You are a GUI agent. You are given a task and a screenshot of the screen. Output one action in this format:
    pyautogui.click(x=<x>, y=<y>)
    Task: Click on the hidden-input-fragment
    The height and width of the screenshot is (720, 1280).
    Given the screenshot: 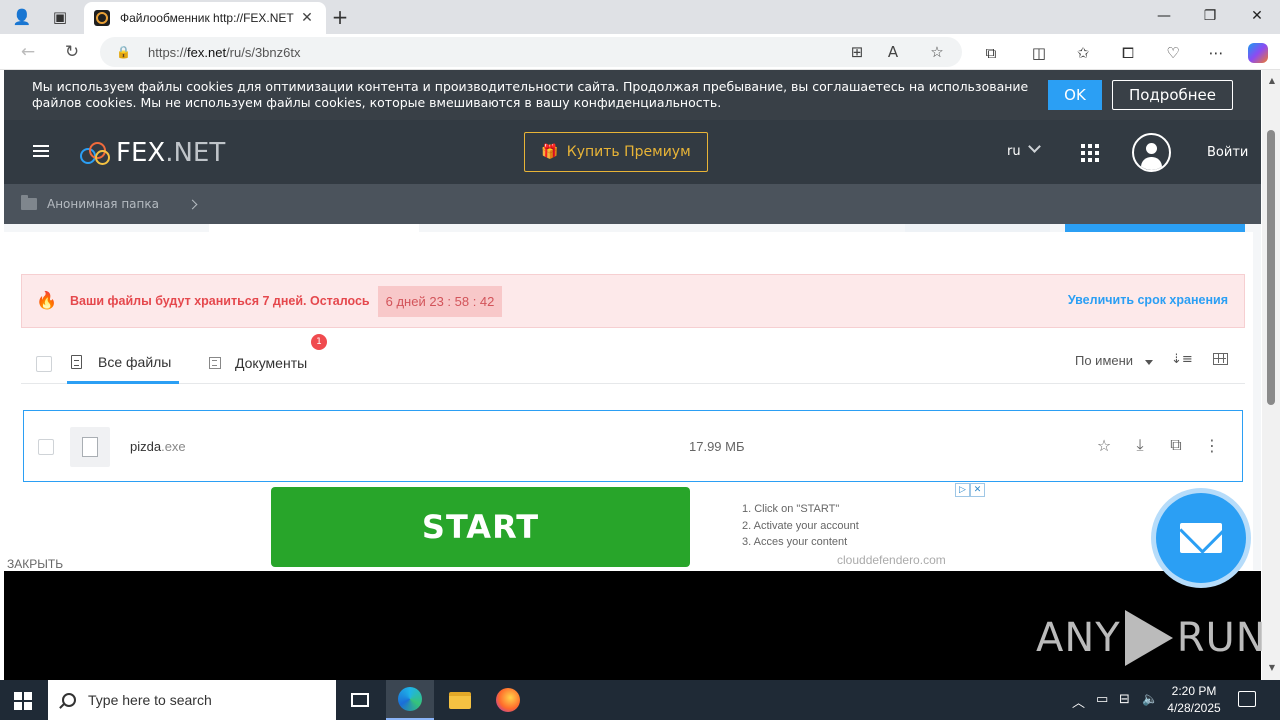 What is the action you would take?
    pyautogui.click(x=314, y=228)
    